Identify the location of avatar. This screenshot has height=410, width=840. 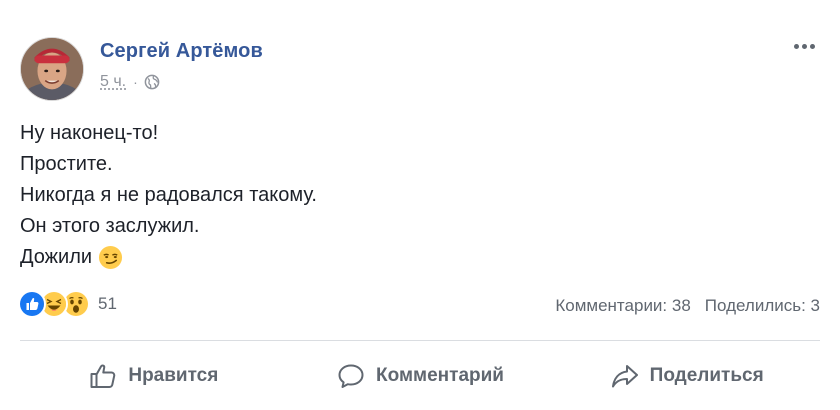
(52, 69).